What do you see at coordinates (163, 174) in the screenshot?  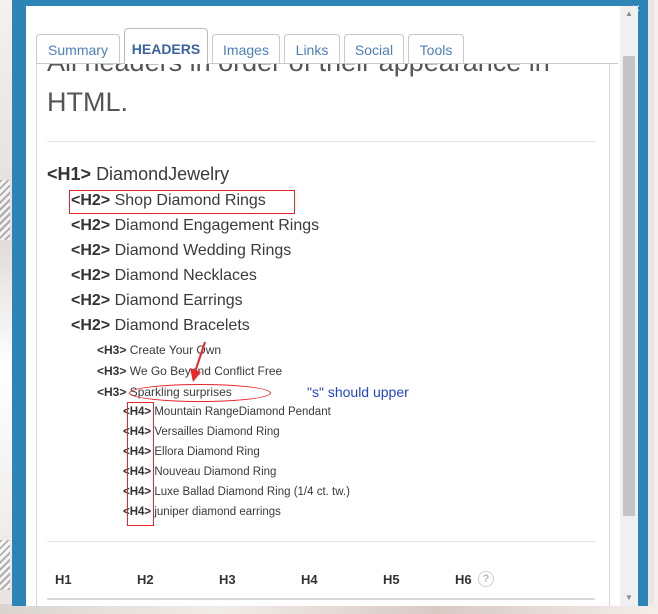 I see `header-text: DiamondJewelry` at bounding box center [163, 174].